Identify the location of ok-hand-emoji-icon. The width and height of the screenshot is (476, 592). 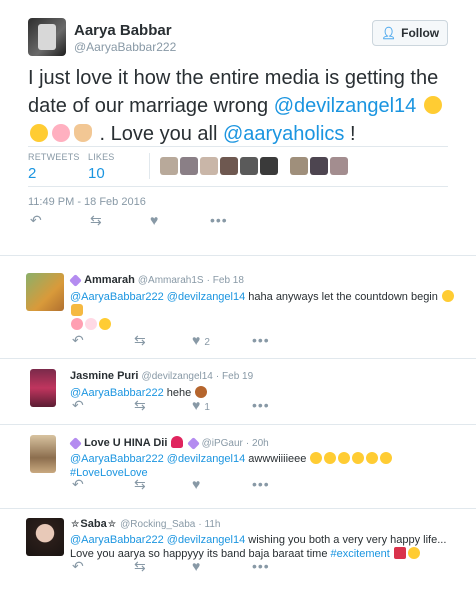
(83, 133).